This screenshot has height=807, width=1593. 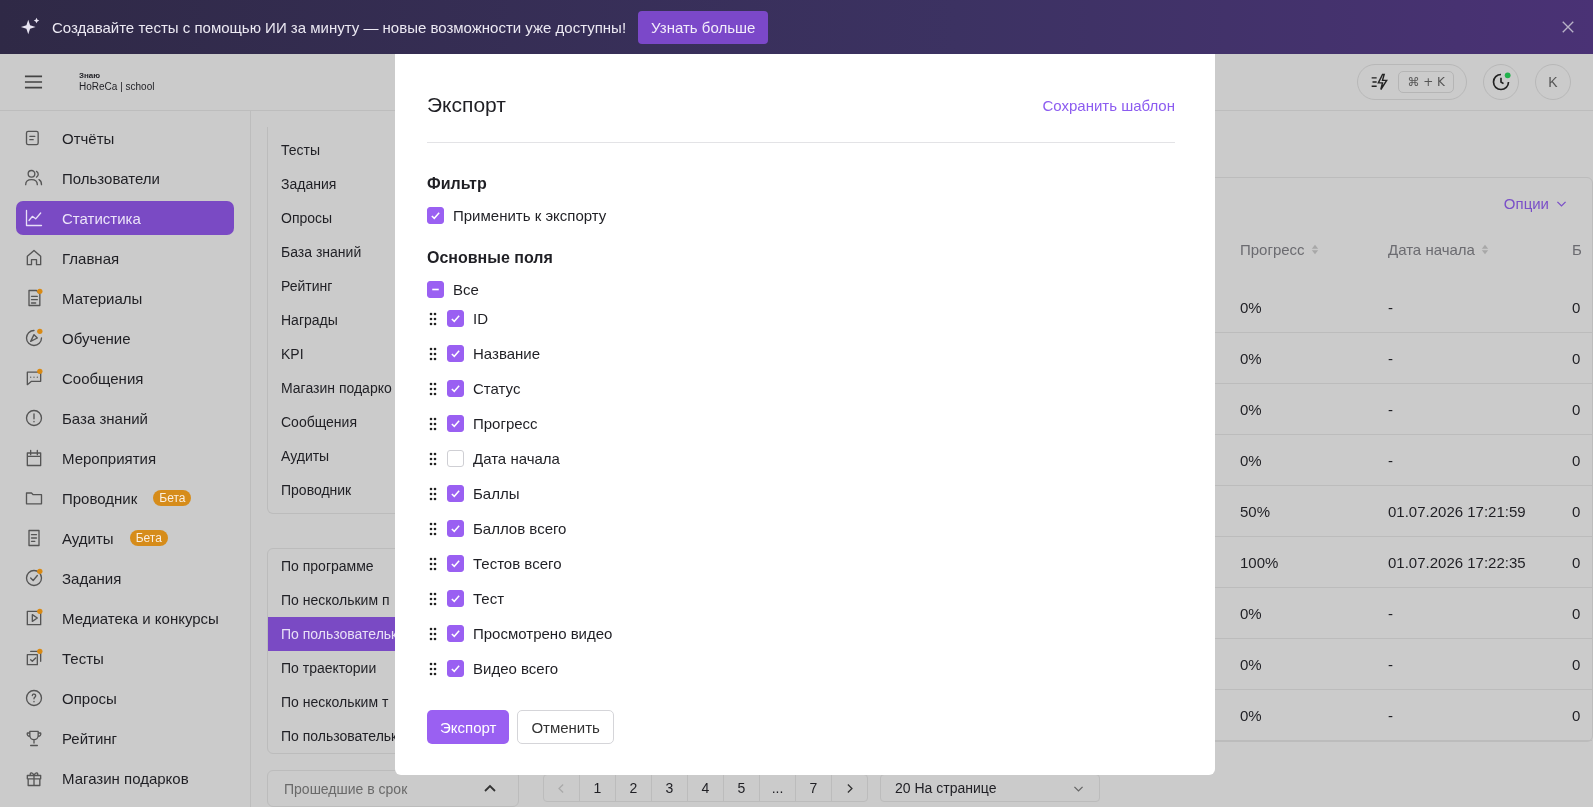 I want to click on section-heading: Фильтр, so click(x=457, y=184).